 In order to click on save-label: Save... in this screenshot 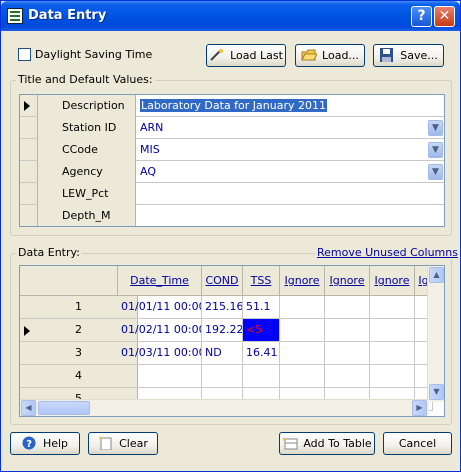, I will do `click(419, 55)`.